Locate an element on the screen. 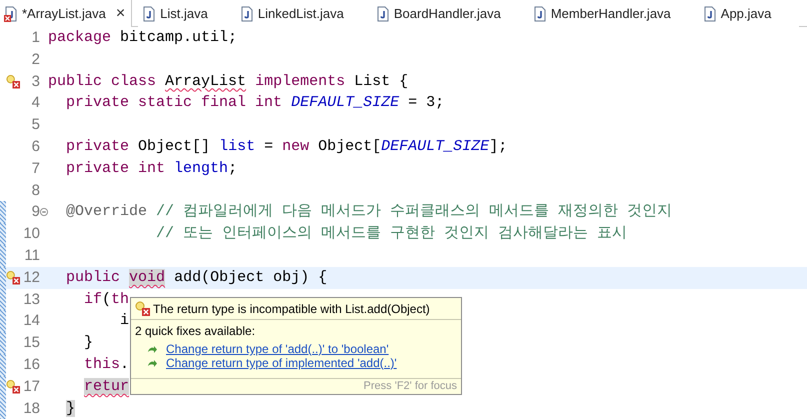 The image size is (807, 419). line-number: 3 is located at coordinates (35, 82).